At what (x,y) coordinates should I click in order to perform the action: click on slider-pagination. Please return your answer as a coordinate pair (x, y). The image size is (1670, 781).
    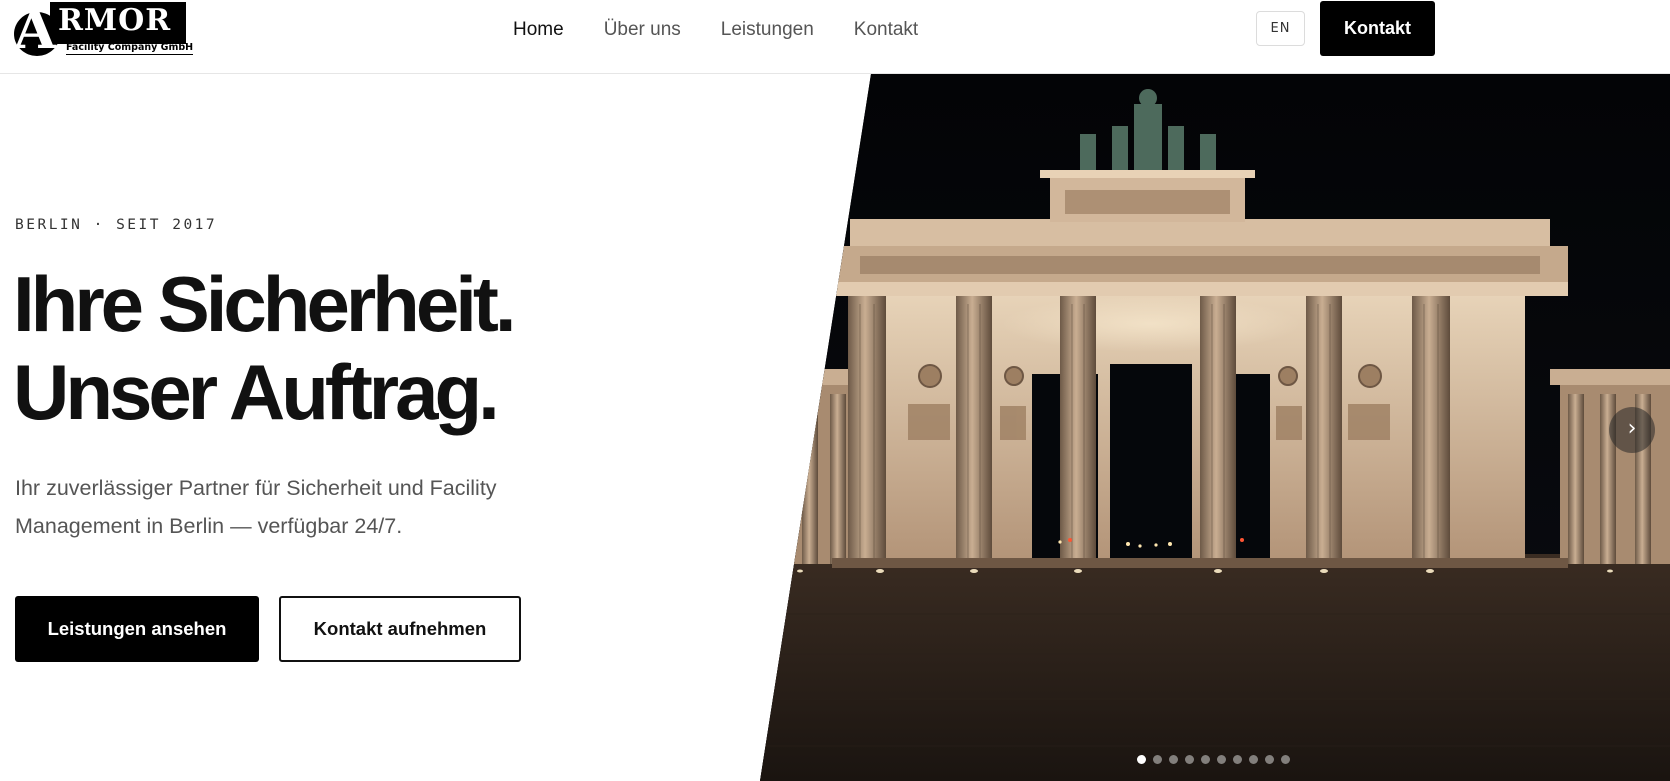
    Looking at the image, I should click on (1213, 759).